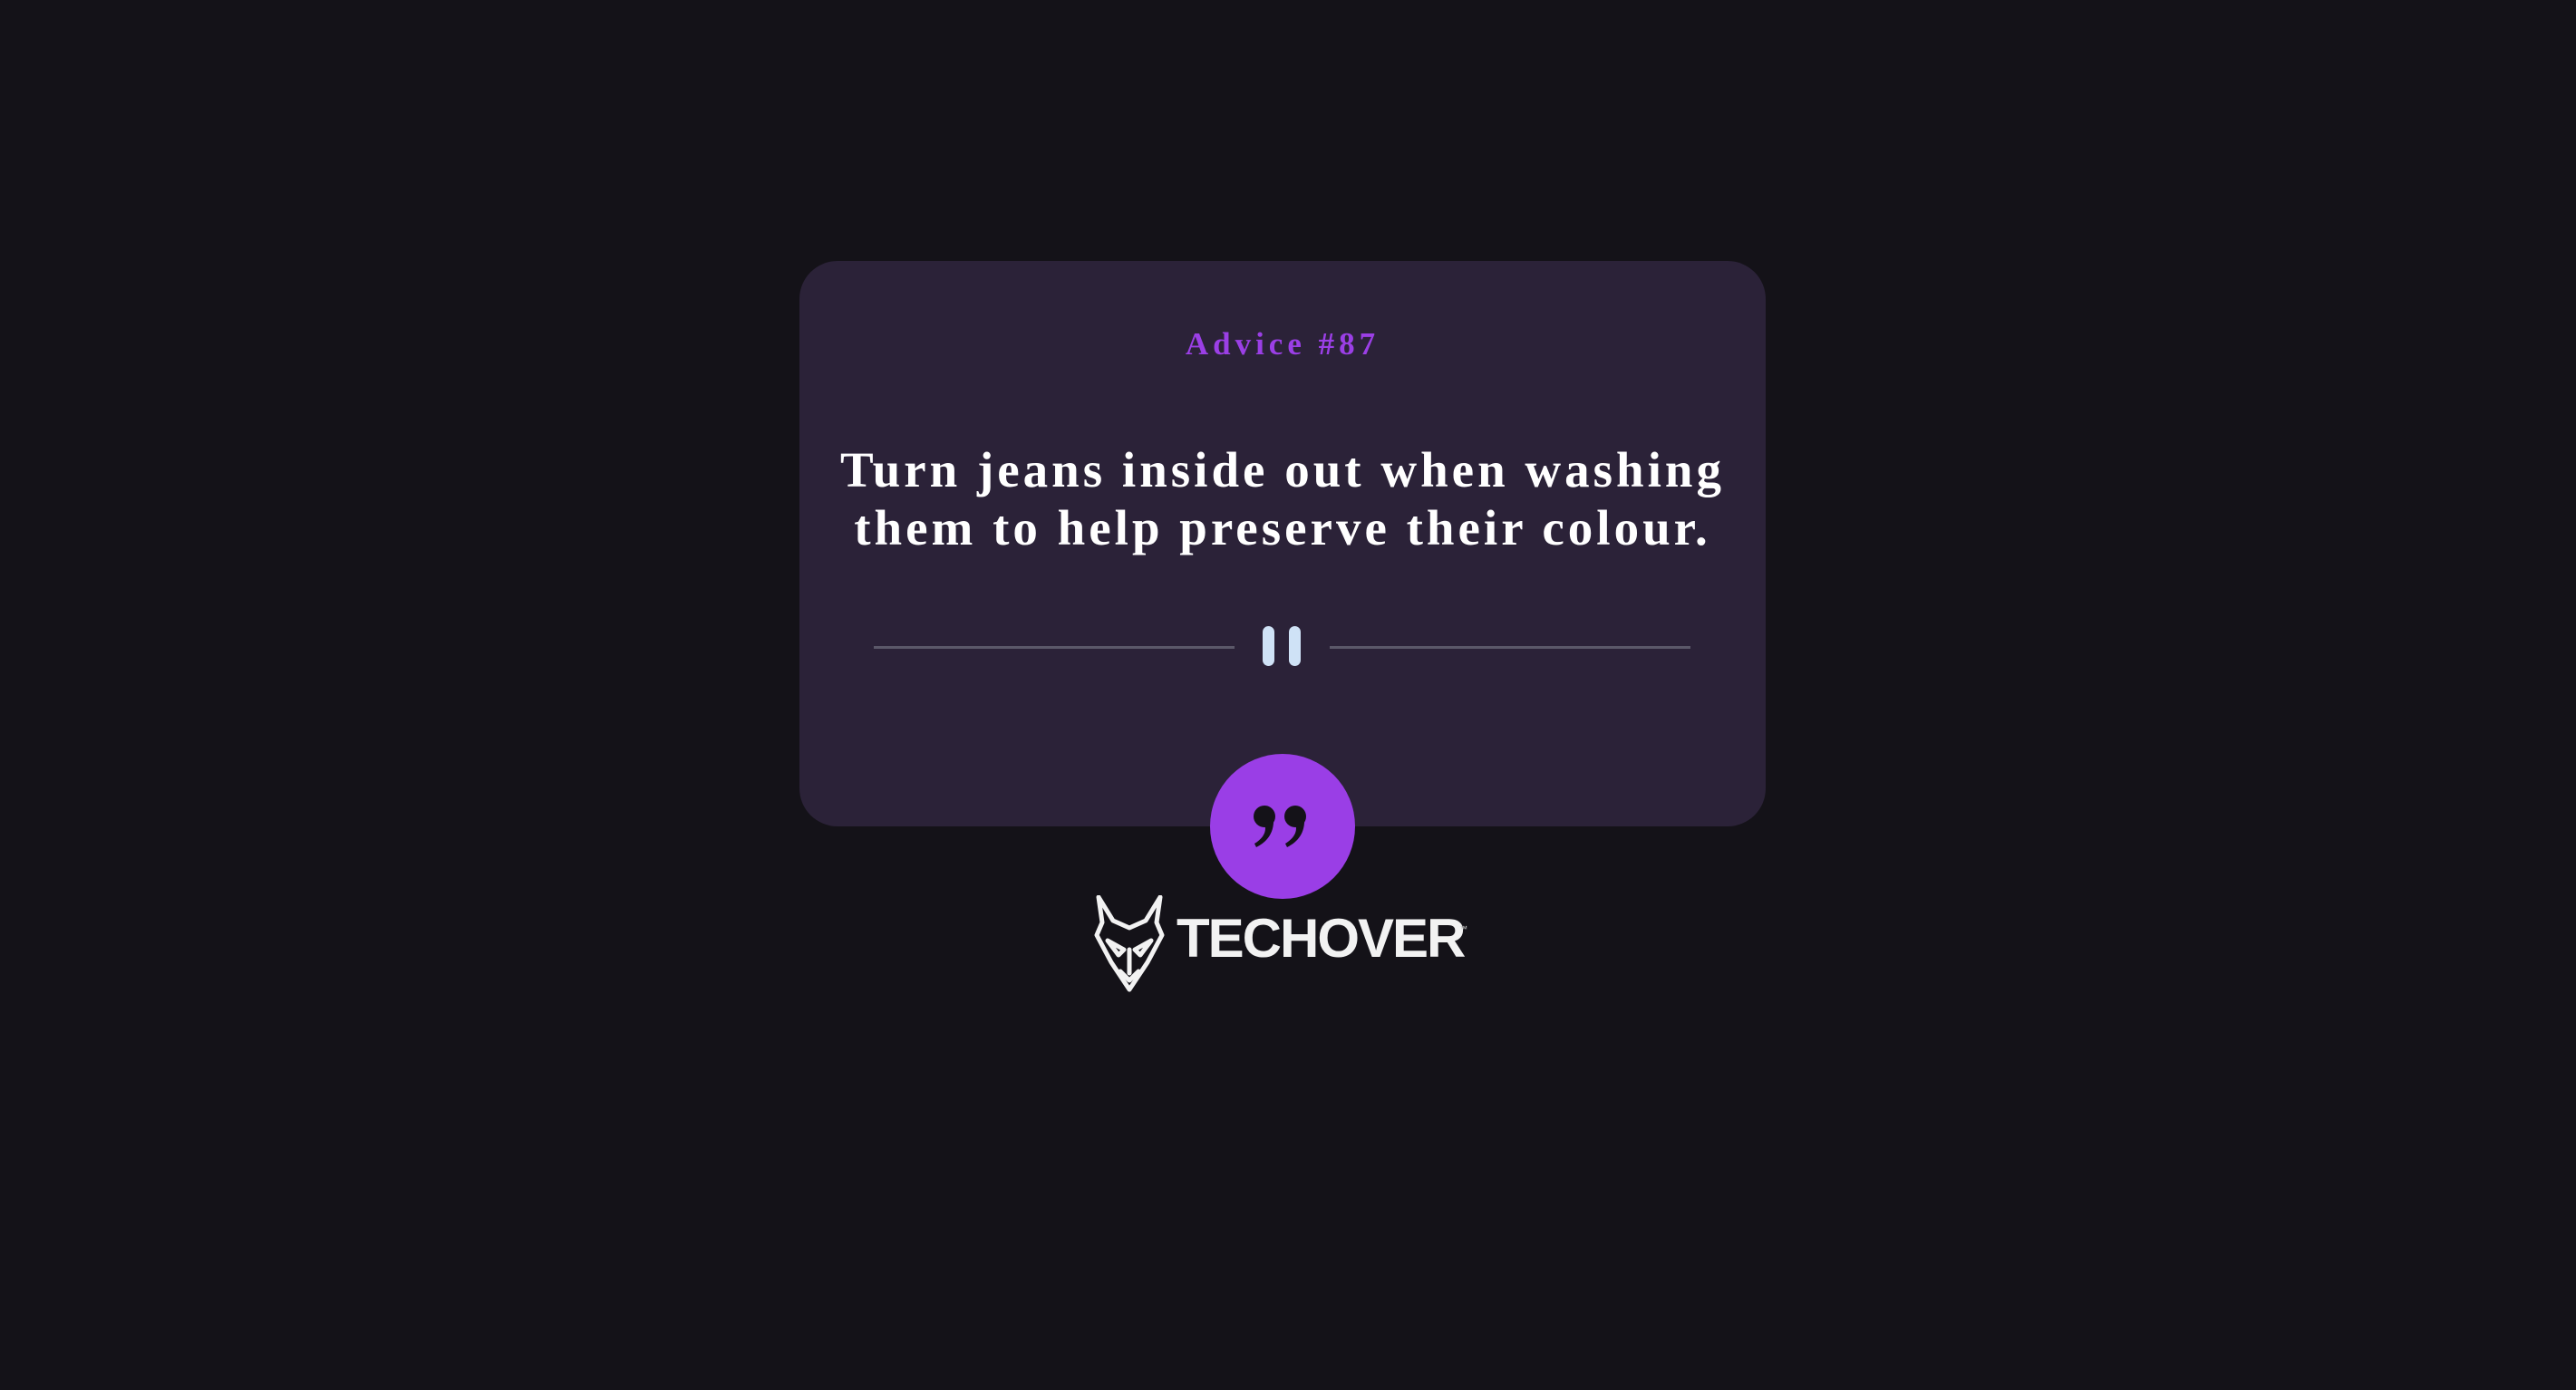  I want to click on new-advice-button, so click(1282, 826).